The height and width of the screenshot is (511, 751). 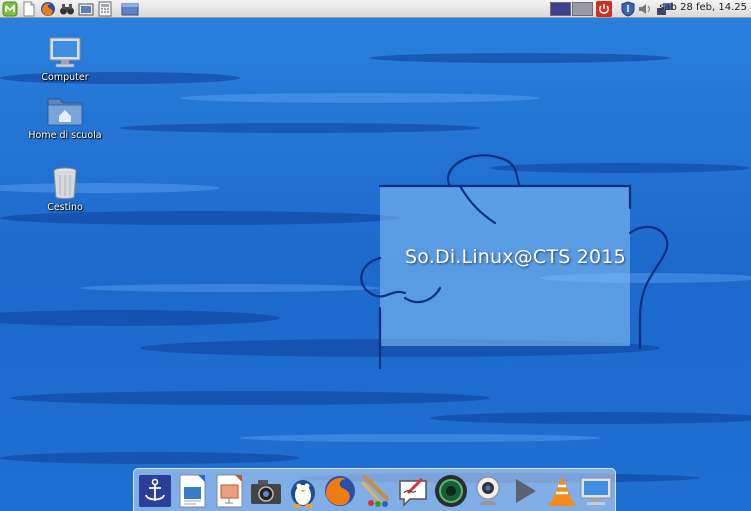 What do you see at coordinates (65, 207) in the screenshot?
I see `desktop-icon-label: Cestino` at bounding box center [65, 207].